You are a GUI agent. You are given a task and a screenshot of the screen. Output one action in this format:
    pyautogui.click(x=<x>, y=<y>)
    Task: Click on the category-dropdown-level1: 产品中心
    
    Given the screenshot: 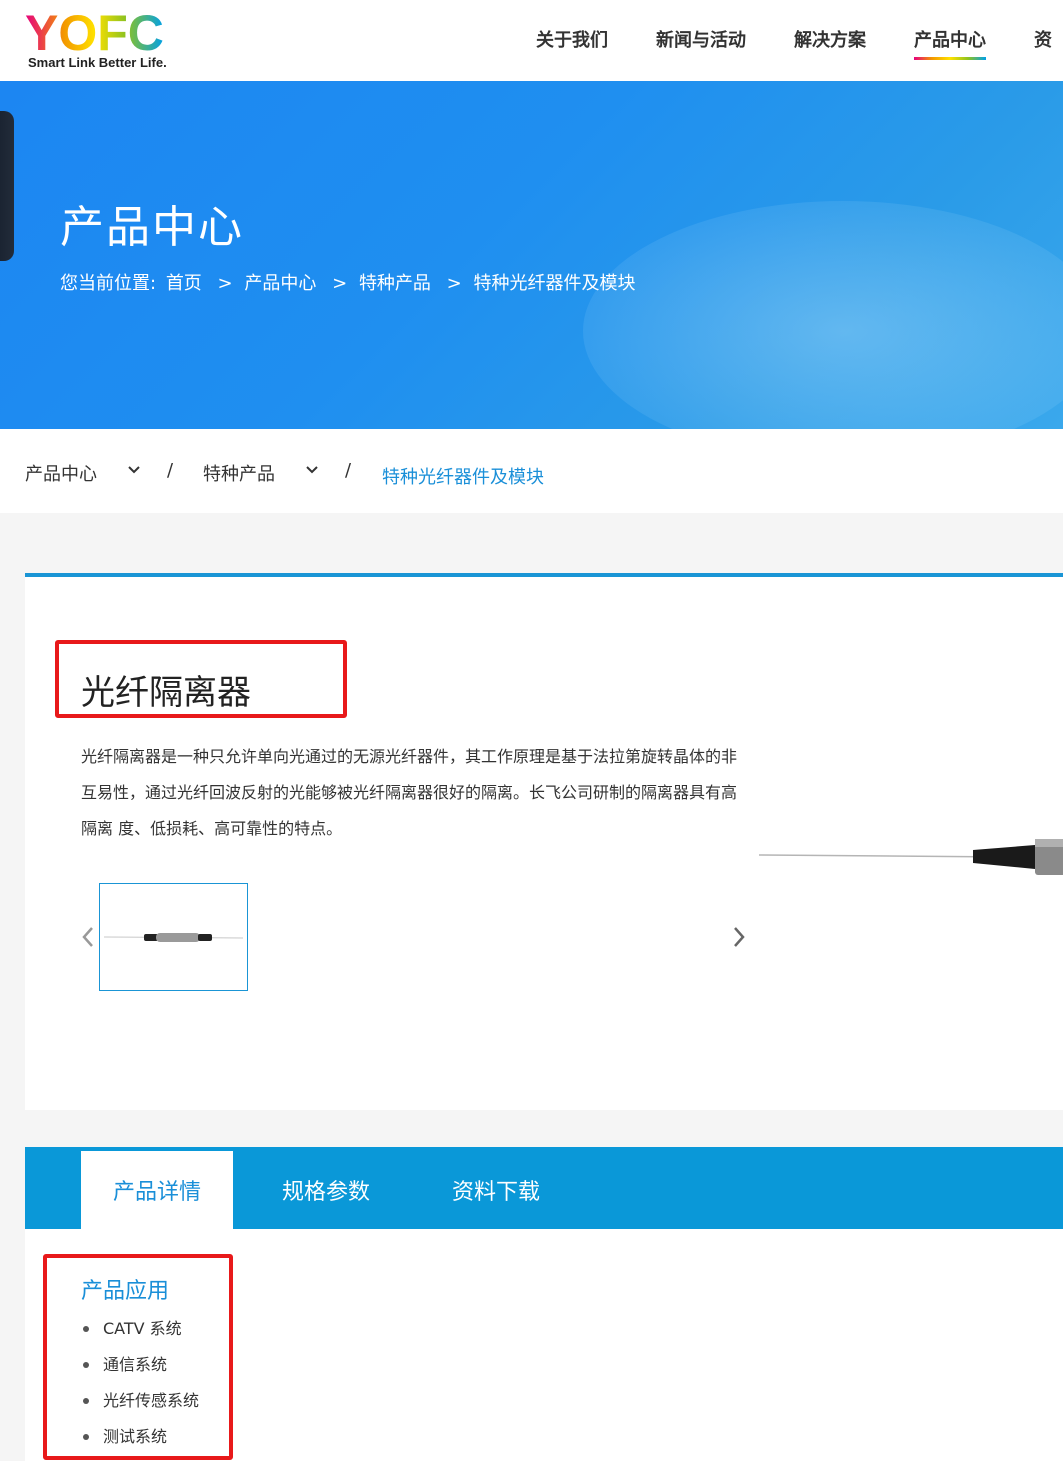 What is the action you would take?
    pyautogui.click(x=61, y=473)
    